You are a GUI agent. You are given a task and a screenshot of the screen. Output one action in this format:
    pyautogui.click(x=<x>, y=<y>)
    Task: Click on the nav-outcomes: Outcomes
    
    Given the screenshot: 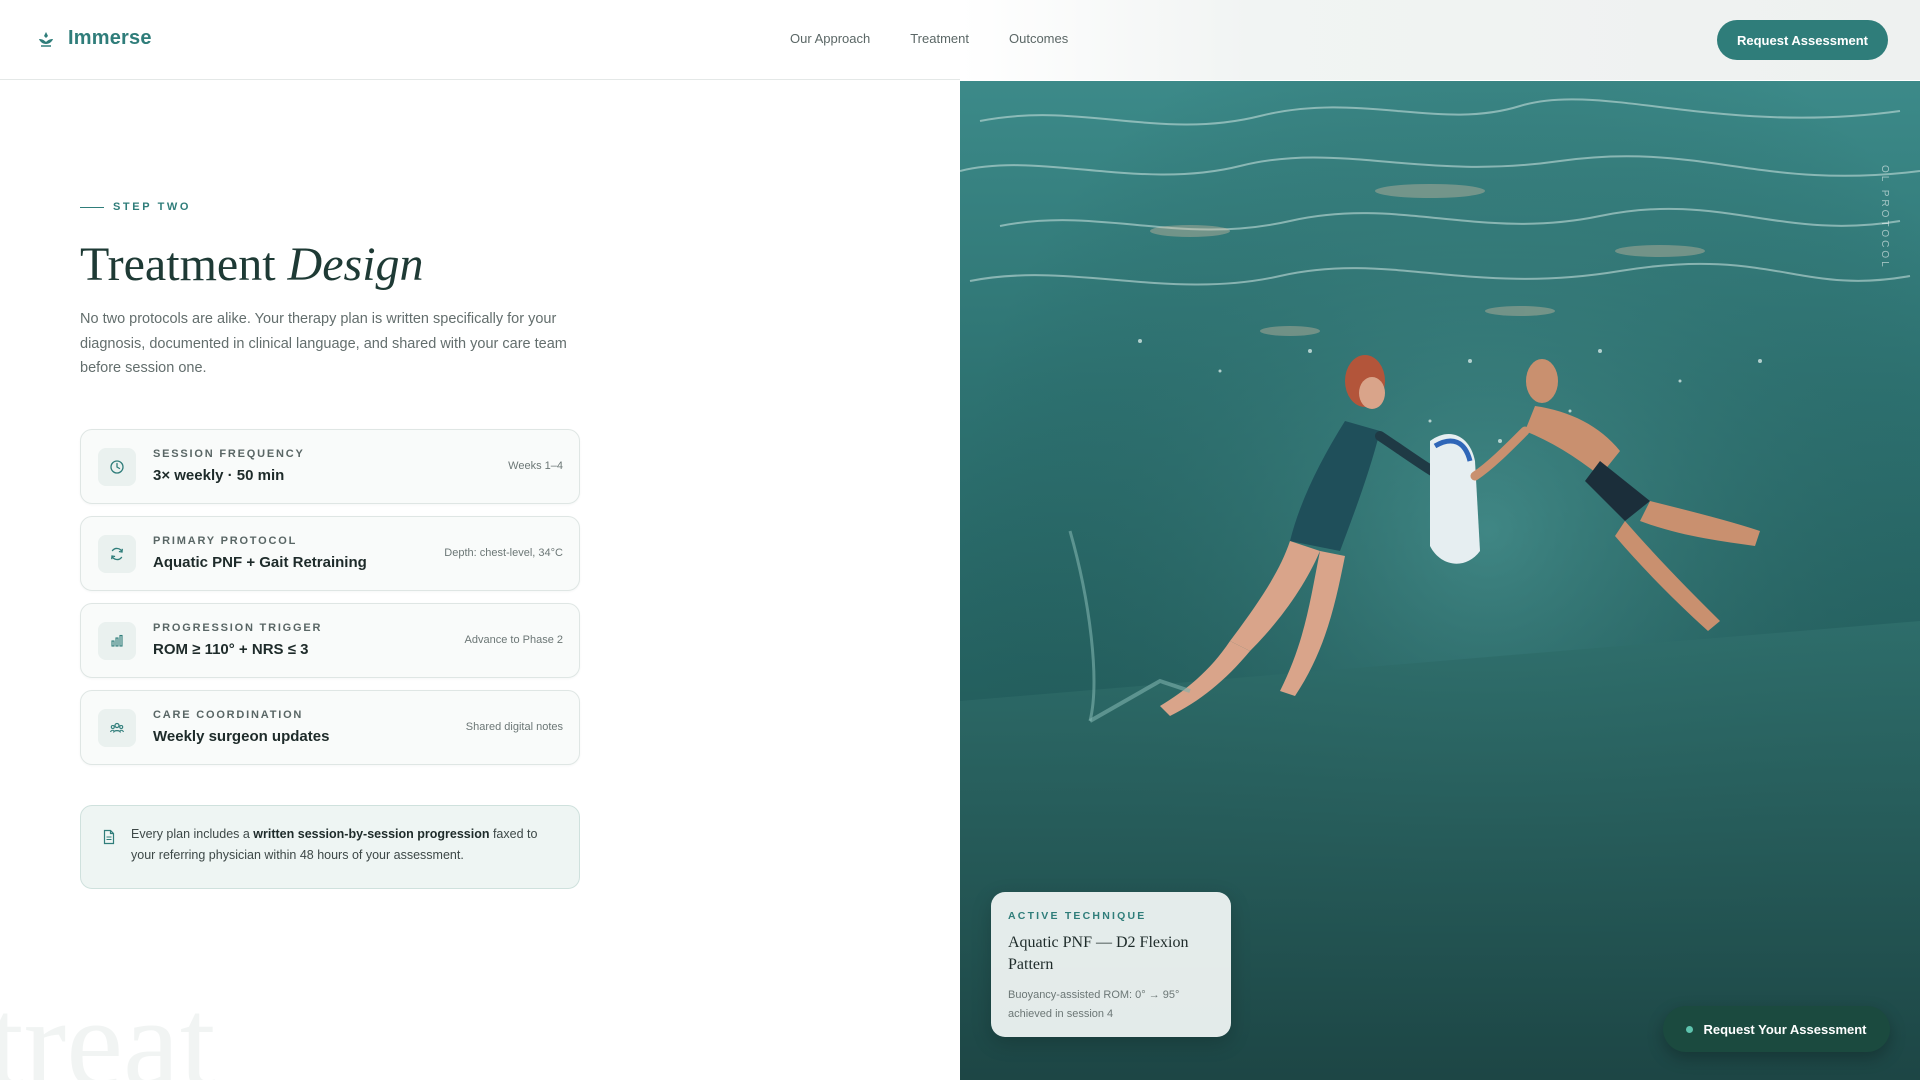 What is the action you would take?
    pyautogui.click(x=1038, y=38)
    